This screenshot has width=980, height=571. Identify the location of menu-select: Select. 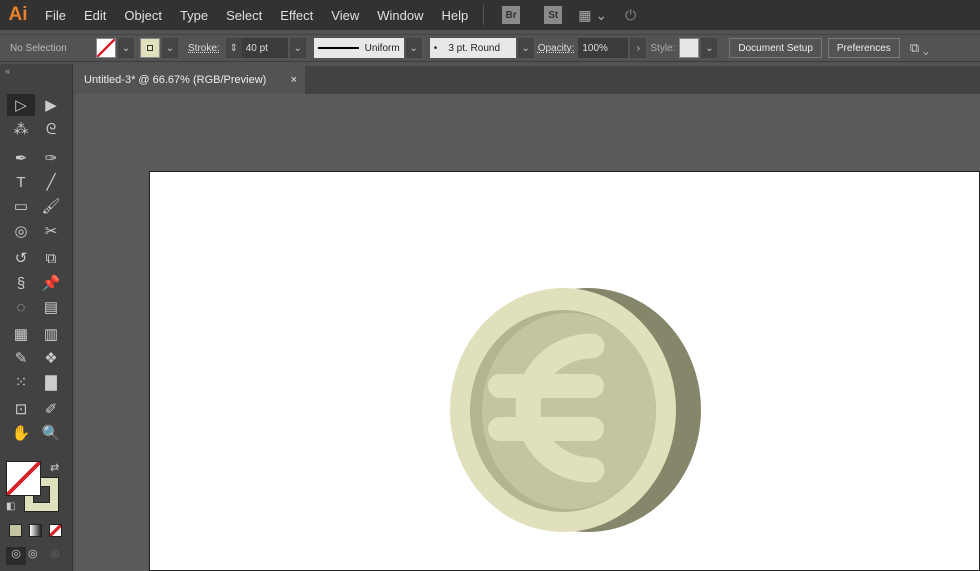
(244, 15).